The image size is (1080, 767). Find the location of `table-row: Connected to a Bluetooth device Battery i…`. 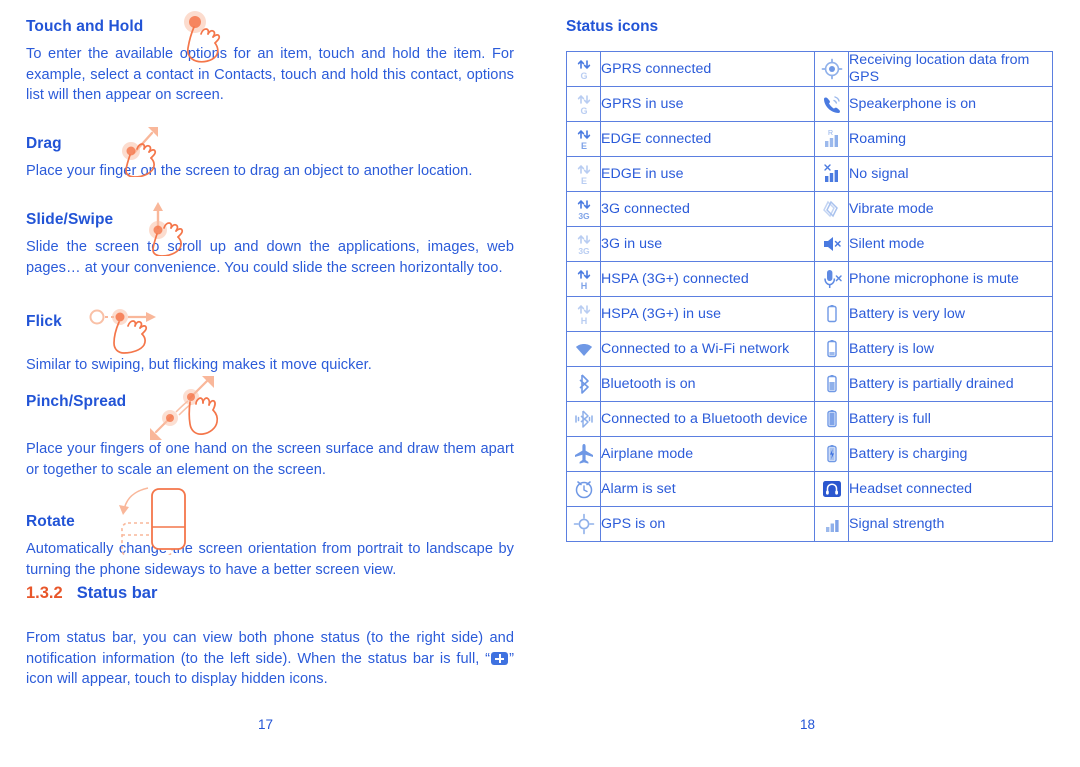

table-row: Connected to a Bluetooth device Battery i… is located at coordinates (809, 419).